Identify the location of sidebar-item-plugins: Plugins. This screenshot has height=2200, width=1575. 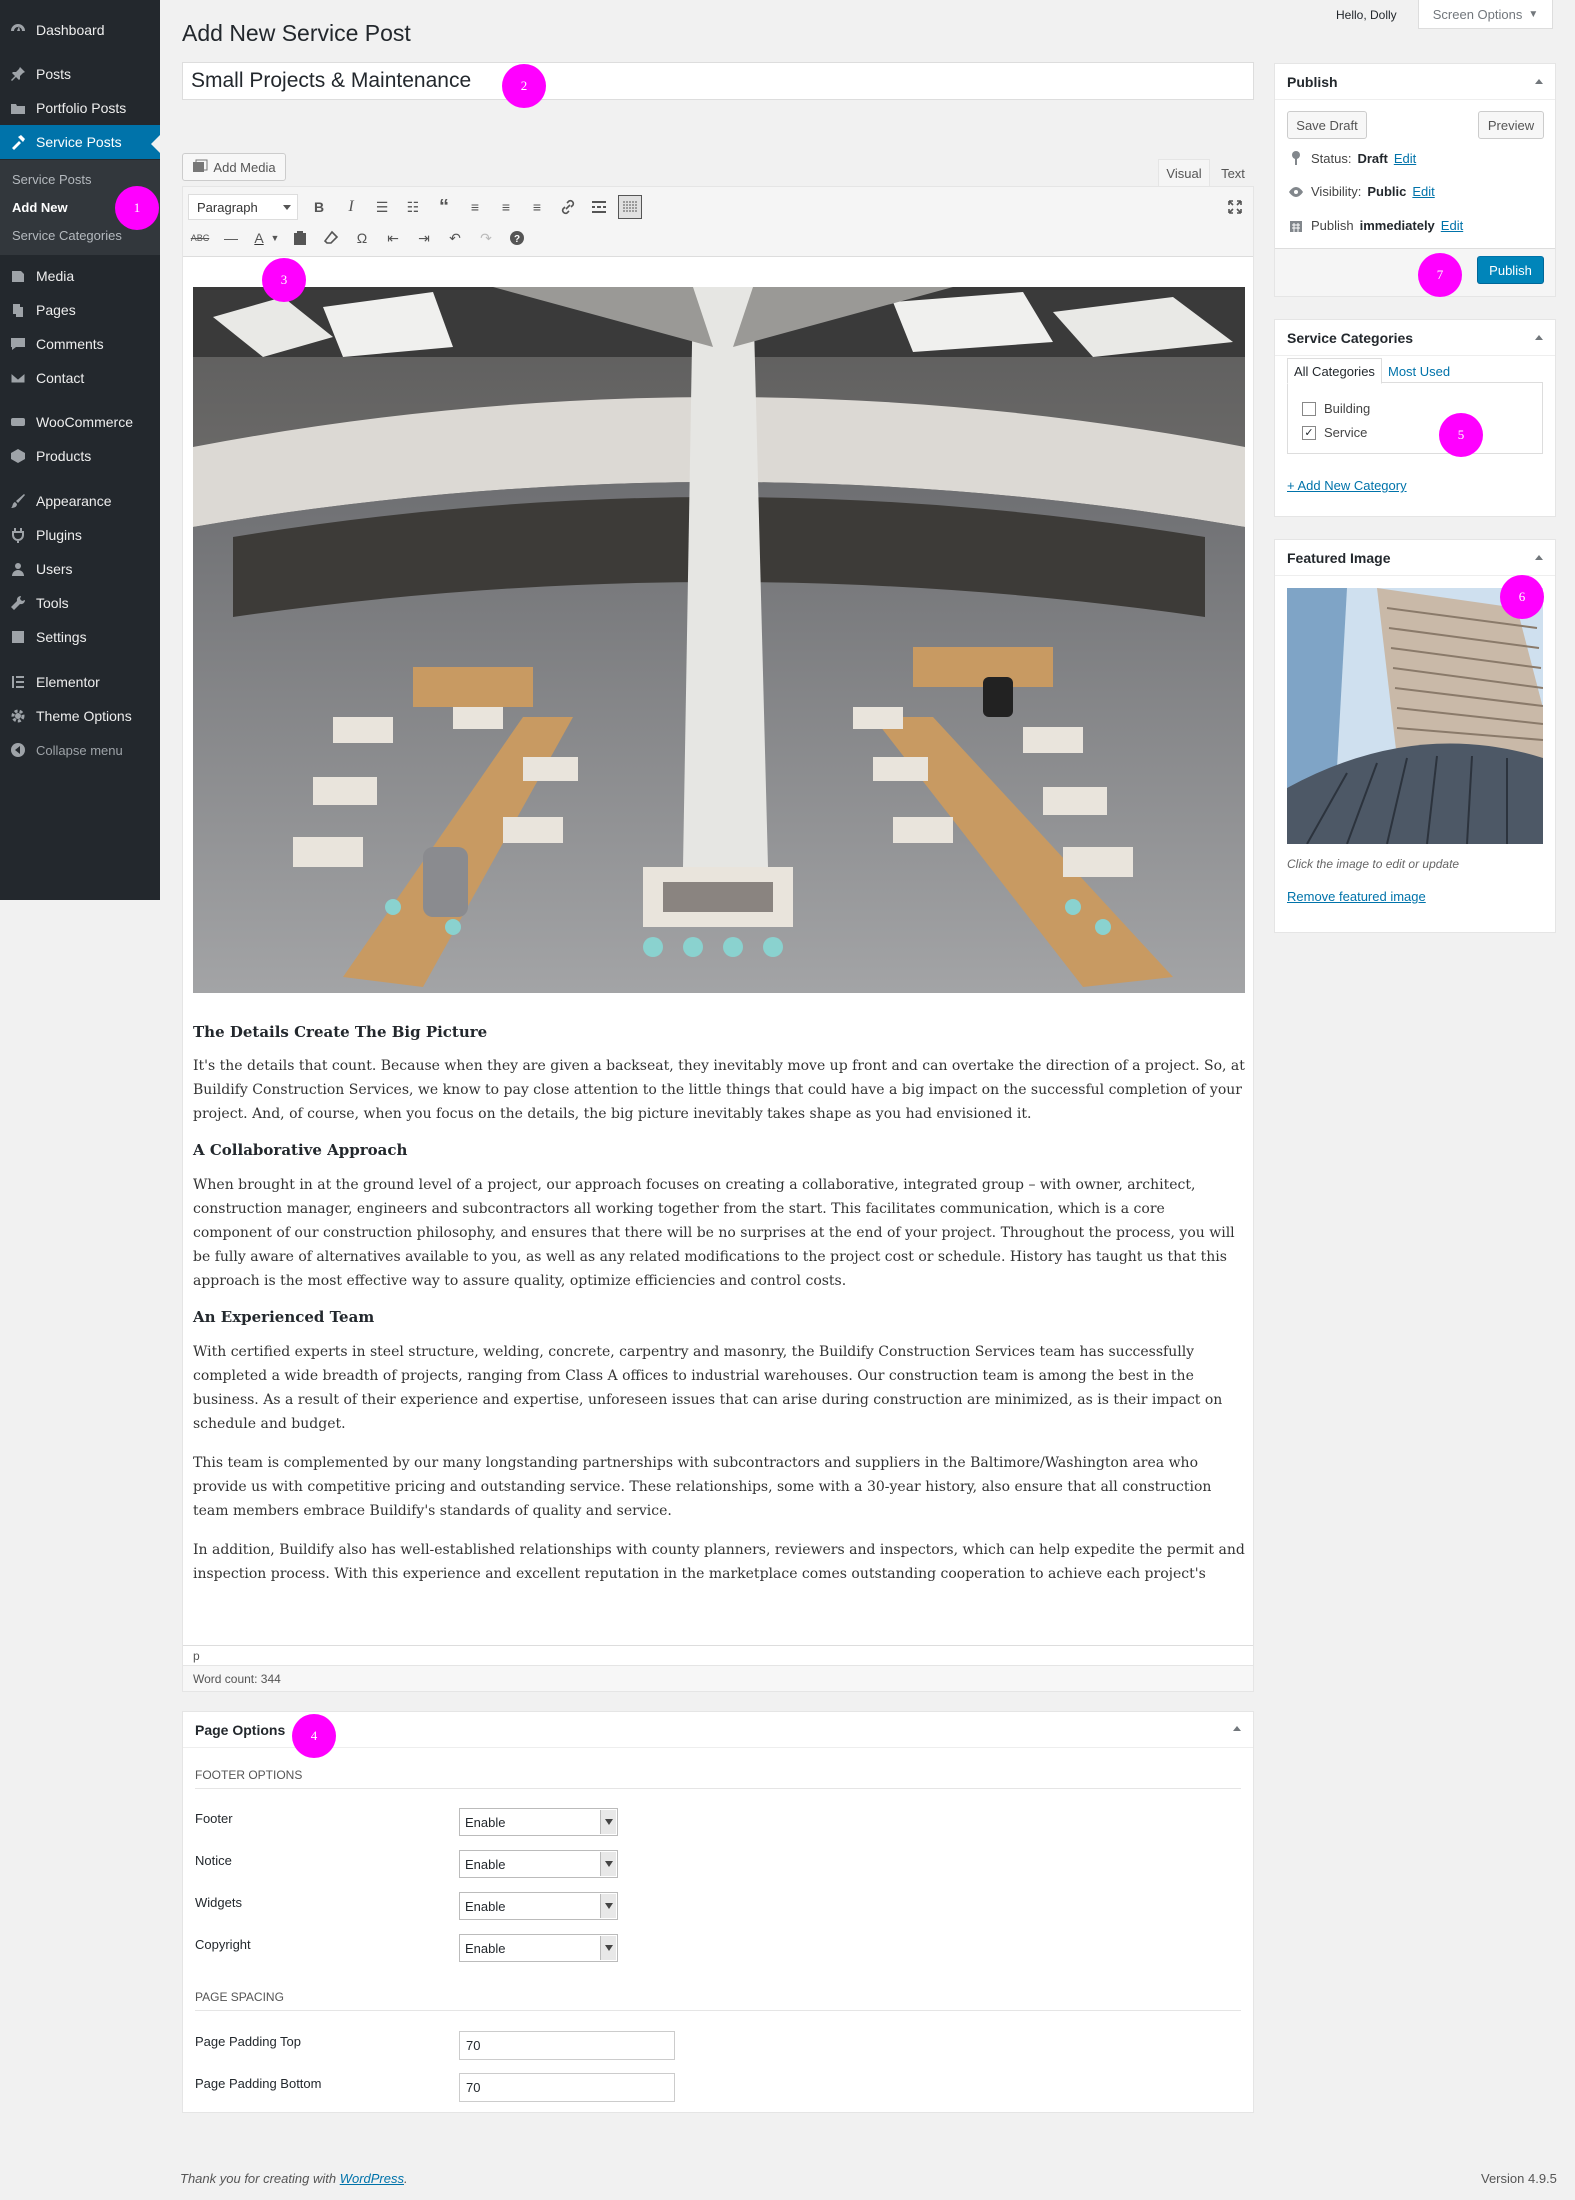
(80, 535).